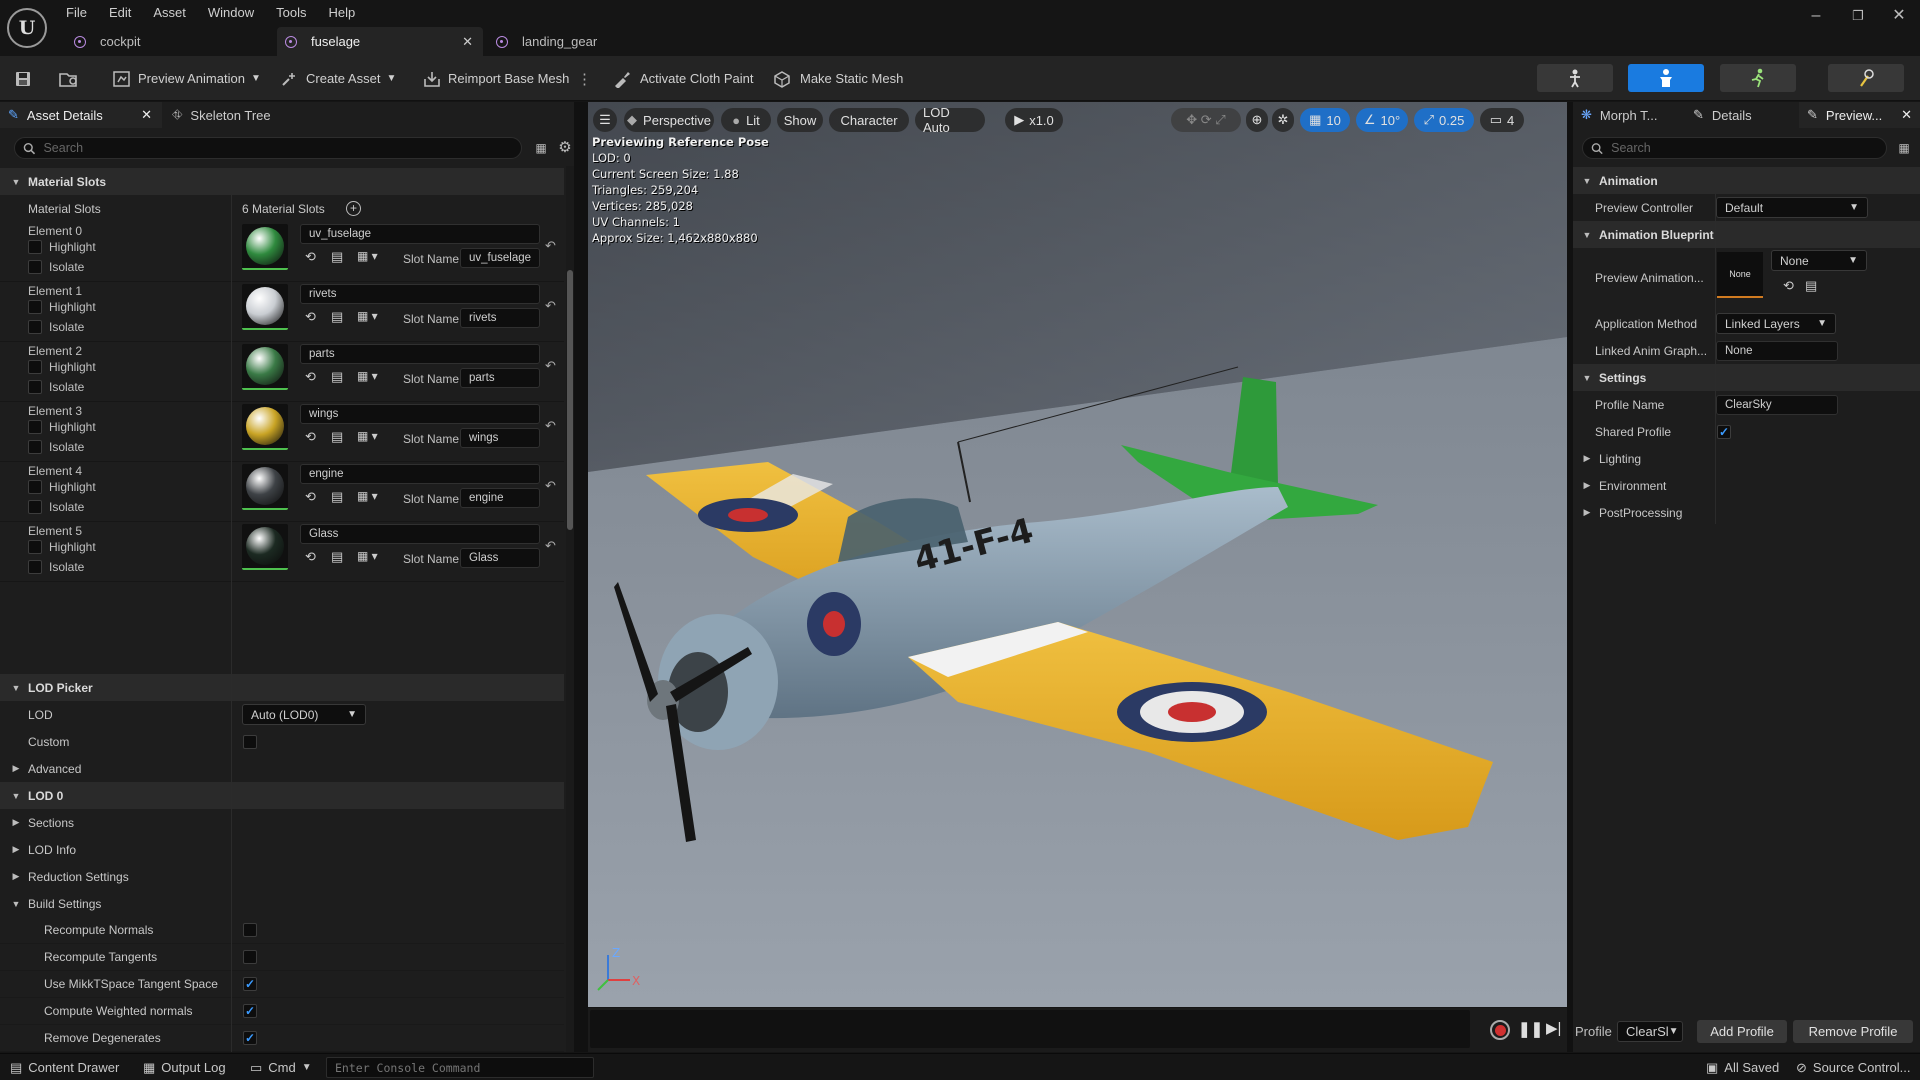 The width and height of the screenshot is (1920, 1080). Describe the element at coordinates (1724, 431) in the screenshot. I see `shared-profile-checkbox: ✓` at that location.